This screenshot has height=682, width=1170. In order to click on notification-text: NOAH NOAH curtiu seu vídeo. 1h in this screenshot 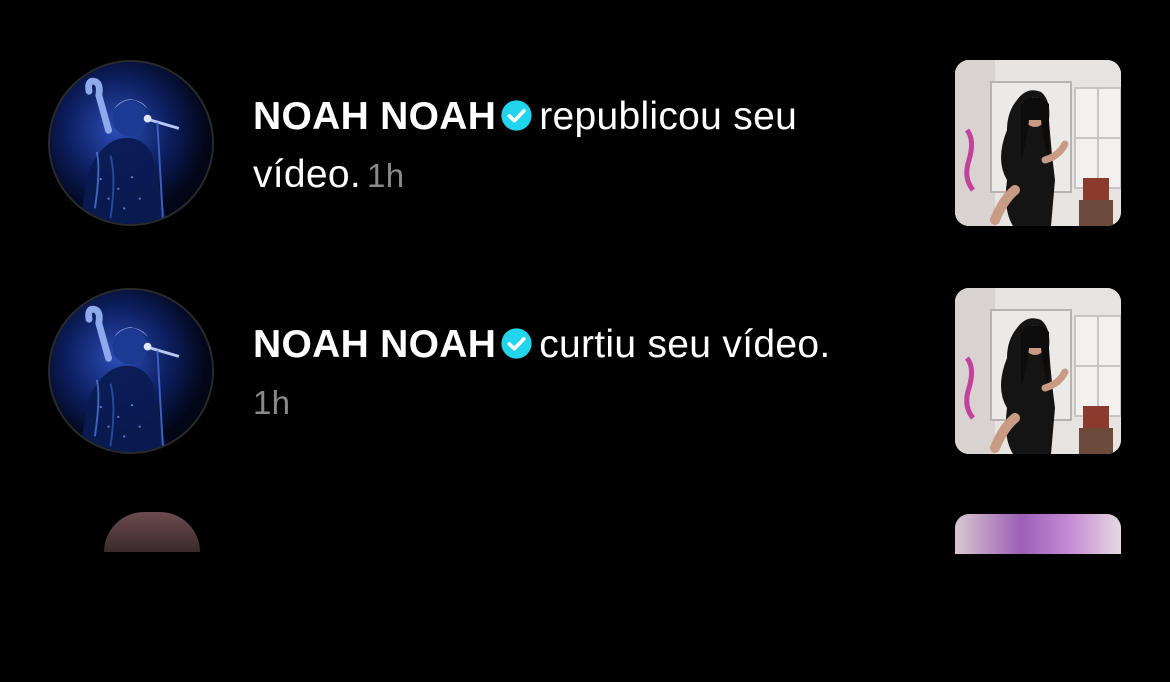, I will do `click(578, 374)`.